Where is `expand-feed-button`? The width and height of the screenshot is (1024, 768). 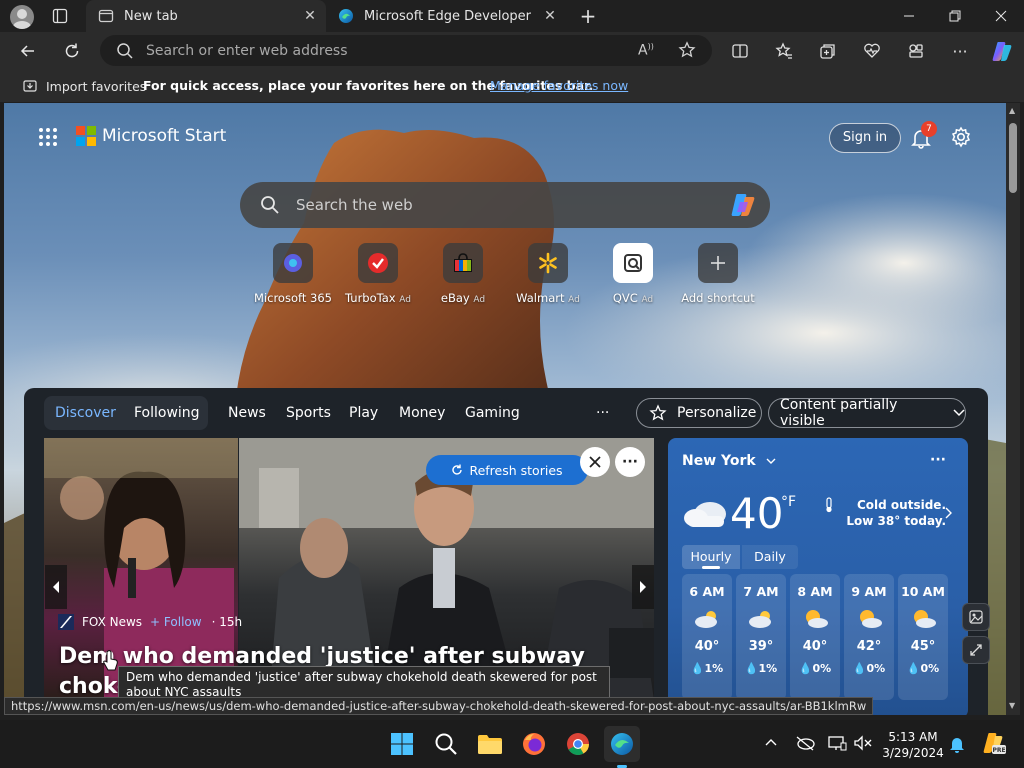 expand-feed-button is located at coordinates (976, 650).